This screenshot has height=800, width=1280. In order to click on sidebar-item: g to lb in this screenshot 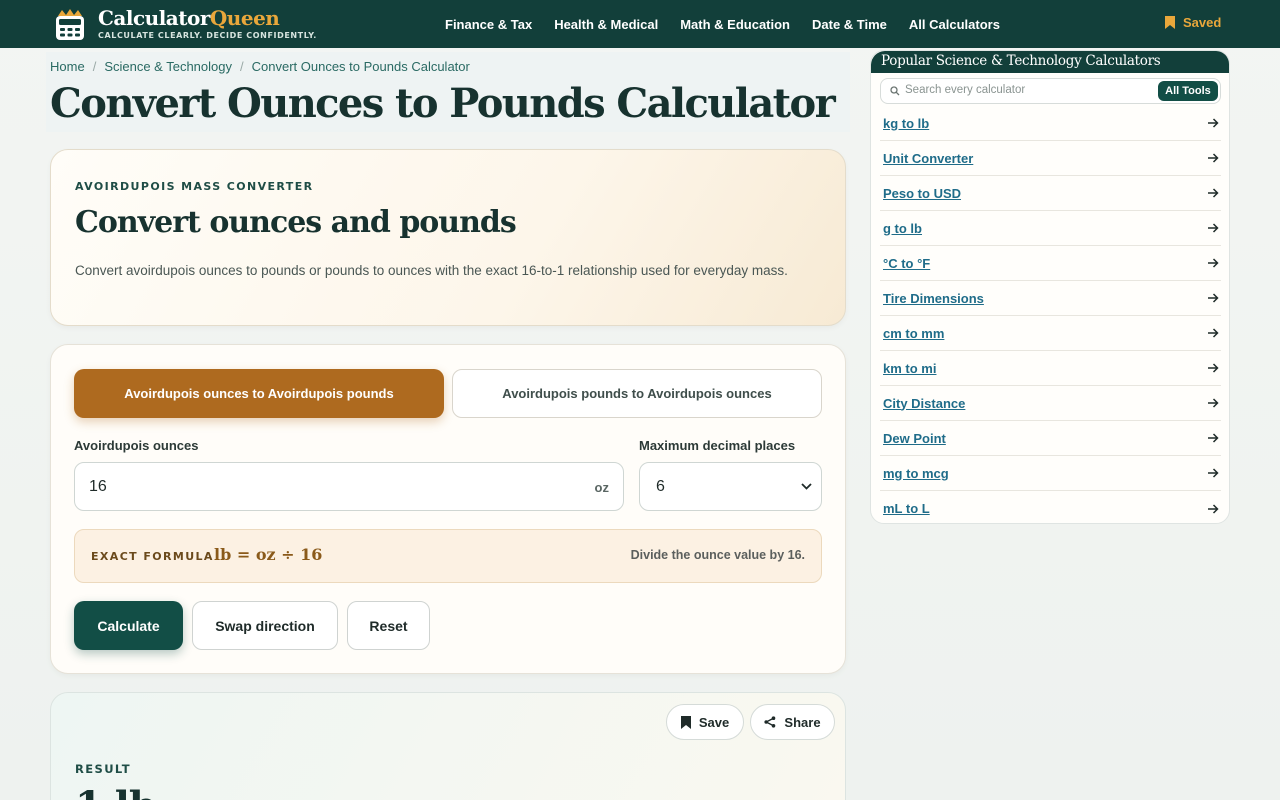, I will do `click(1050, 228)`.